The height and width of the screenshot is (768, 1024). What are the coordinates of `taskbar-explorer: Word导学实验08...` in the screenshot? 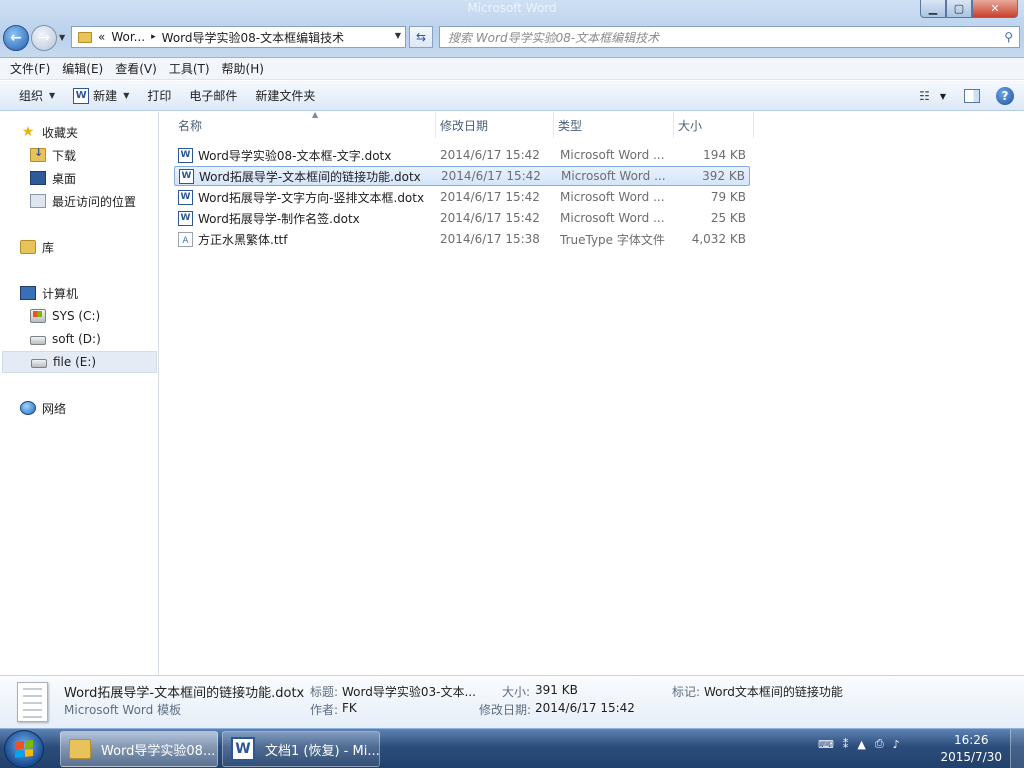 It's located at (139, 749).